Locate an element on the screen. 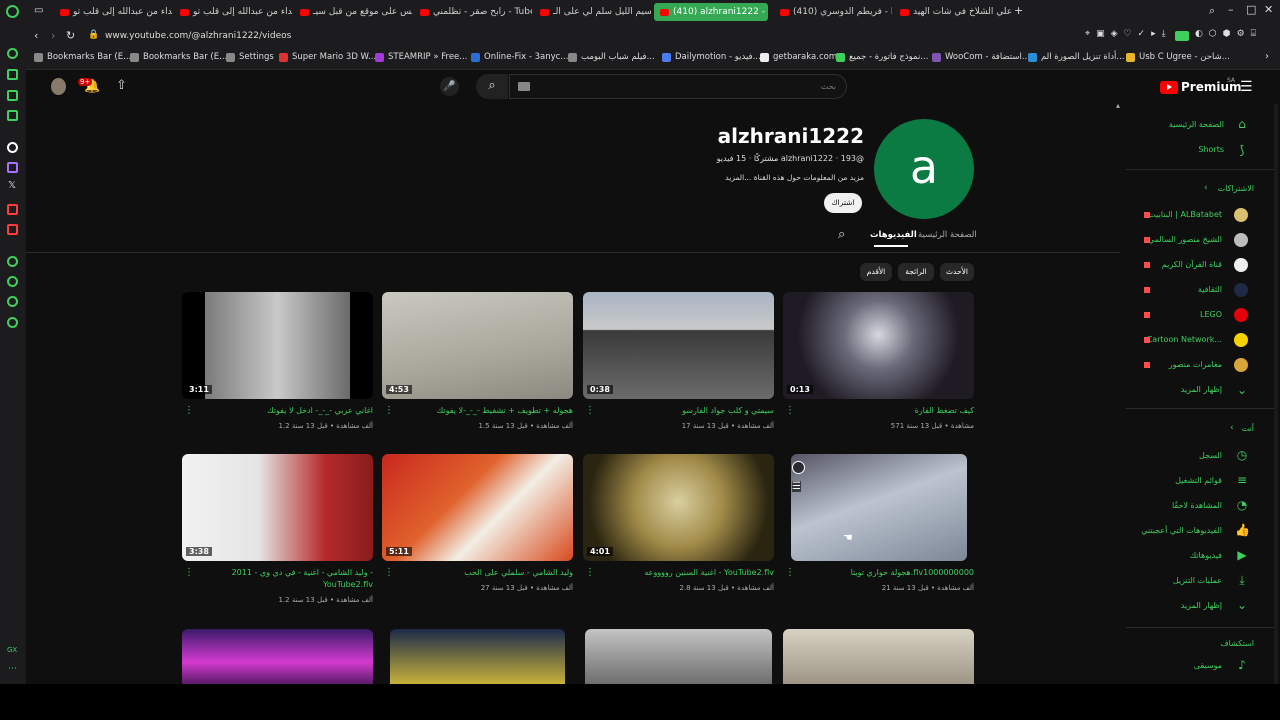 The height and width of the screenshot is (720, 1280). chip-popular: الرائجة is located at coordinates (916, 272).